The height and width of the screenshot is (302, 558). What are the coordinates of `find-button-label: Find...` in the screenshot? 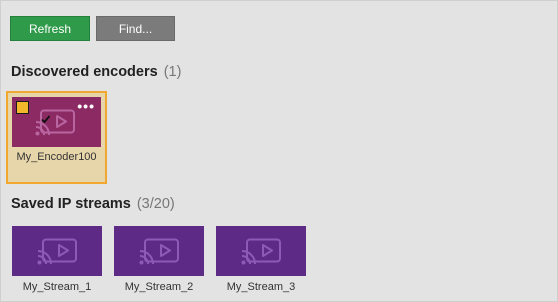 It's located at (135, 28).